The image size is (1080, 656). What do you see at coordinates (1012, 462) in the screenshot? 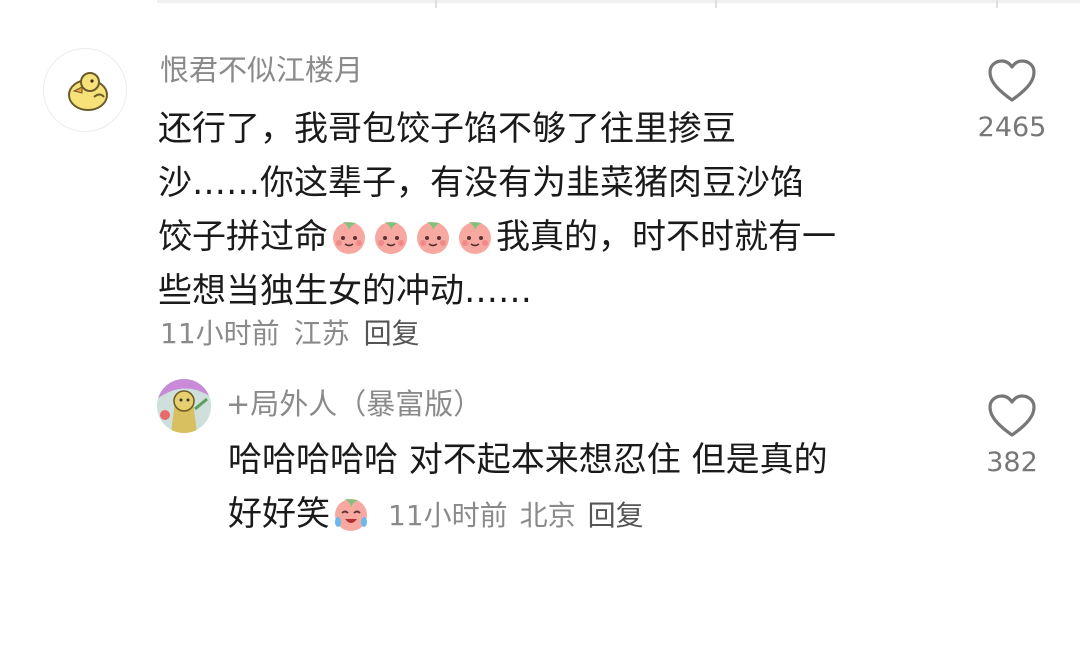
I see `like-count: 382` at bounding box center [1012, 462].